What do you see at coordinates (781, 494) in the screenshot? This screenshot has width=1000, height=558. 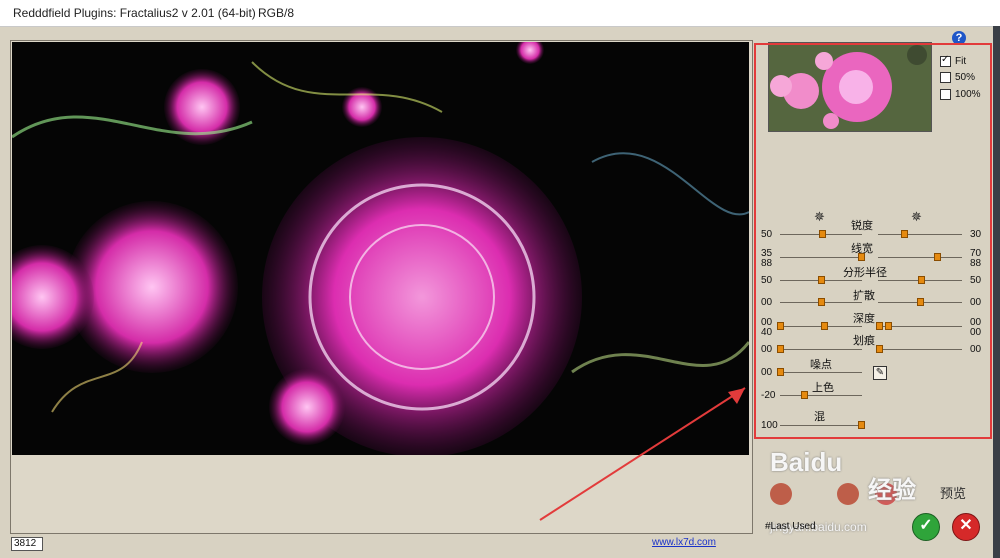 I see `preview-toggle-icon` at bounding box center [781, 494].